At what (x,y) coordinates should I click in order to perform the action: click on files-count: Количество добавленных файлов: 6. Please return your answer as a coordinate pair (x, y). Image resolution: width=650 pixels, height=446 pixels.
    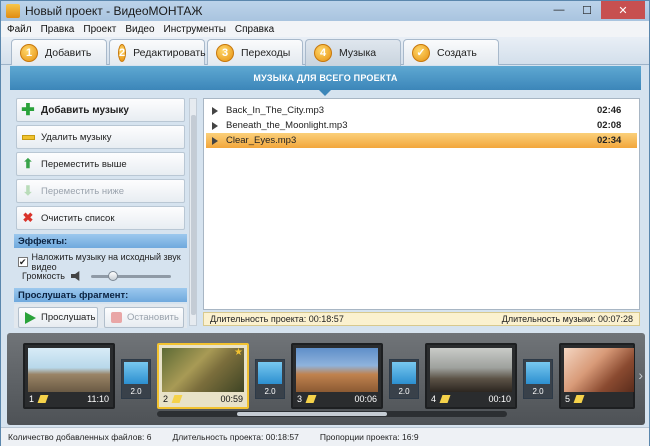
    Looking at the image, I should click on (80, 437).